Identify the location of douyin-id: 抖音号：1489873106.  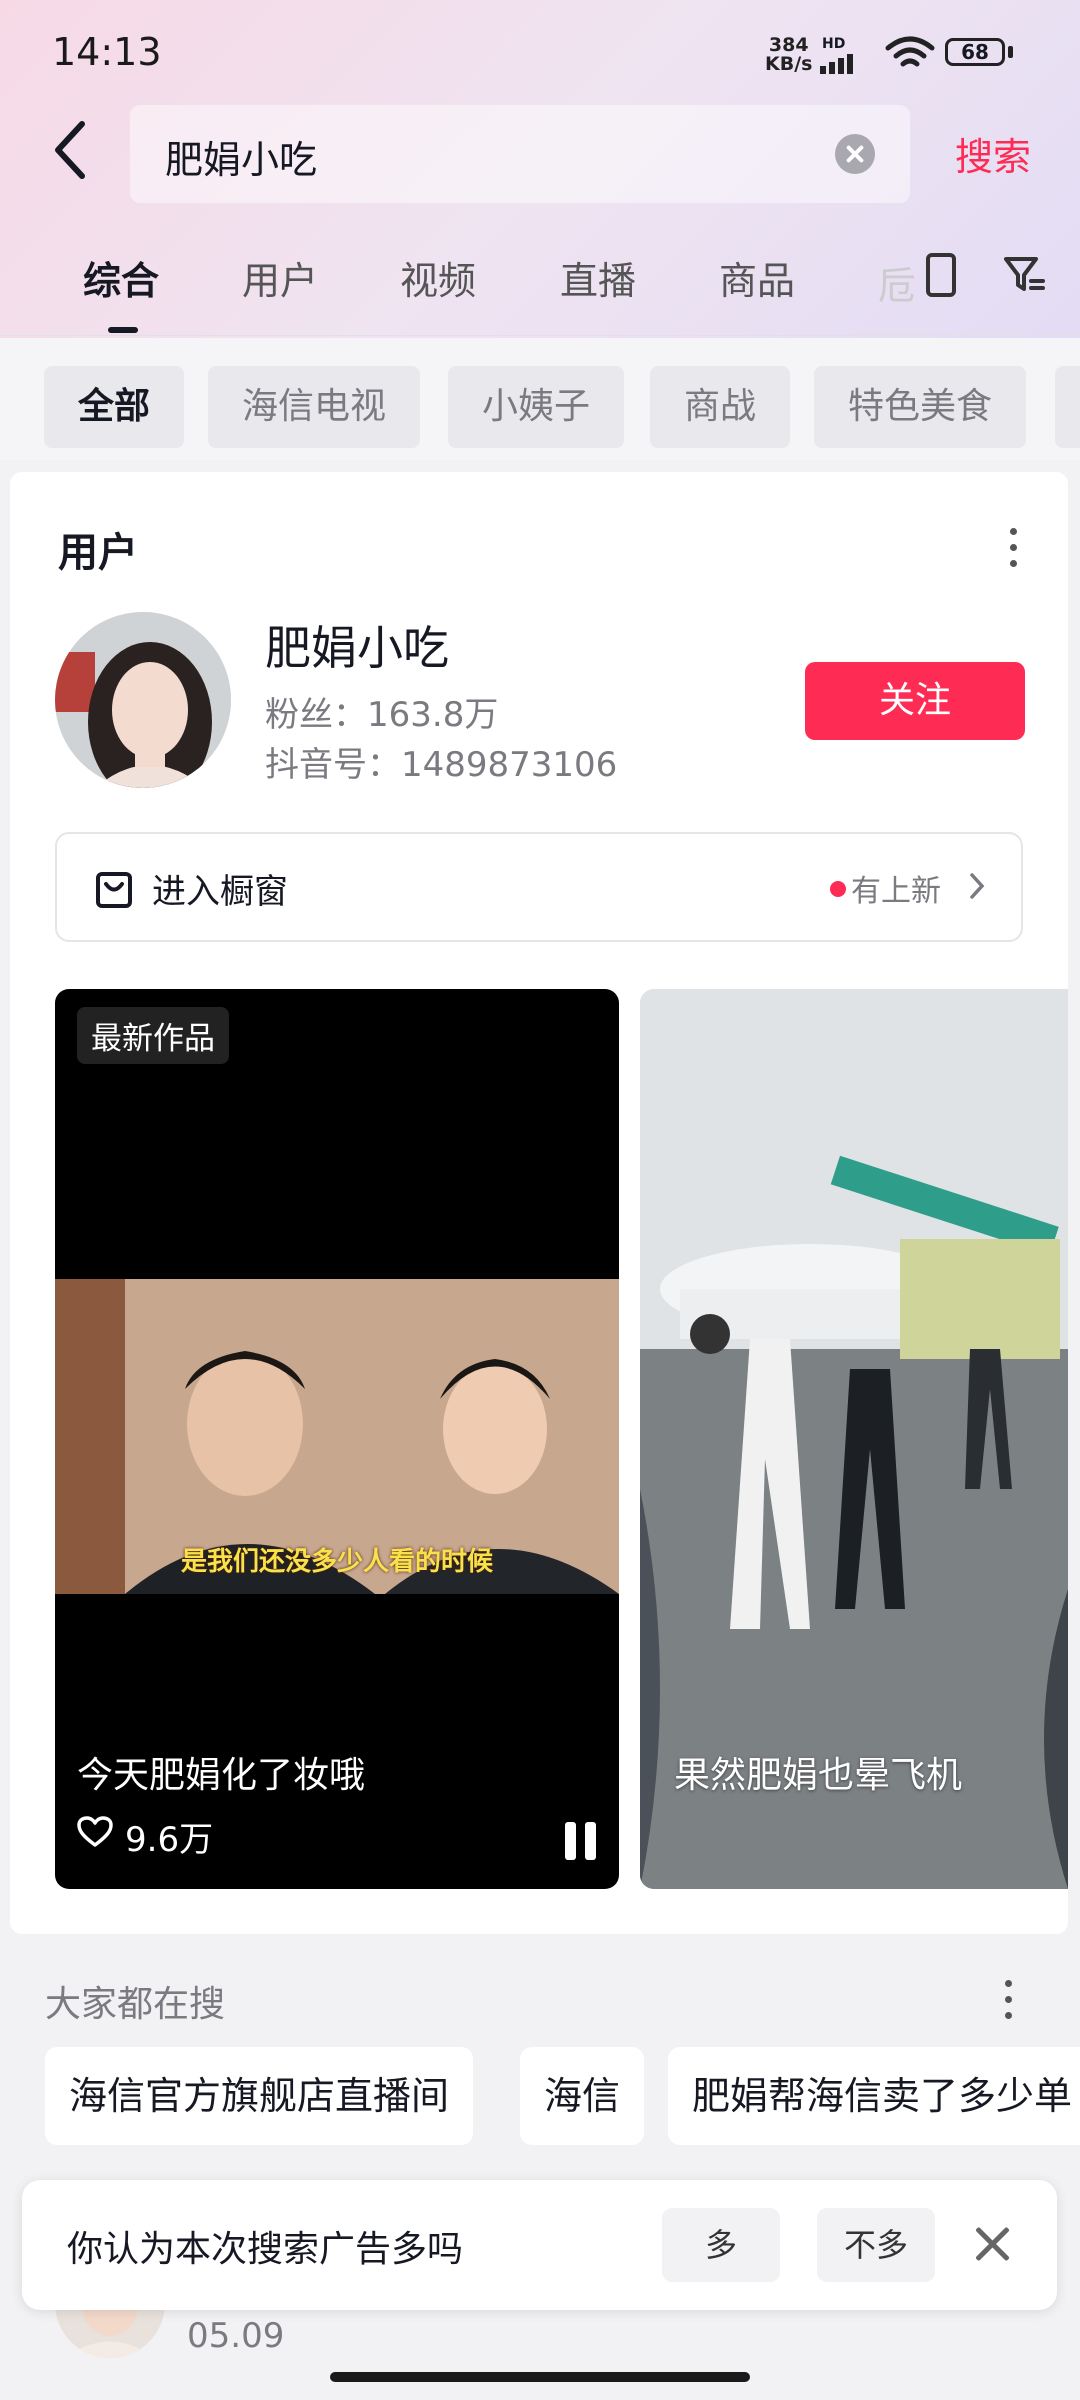
(441, 765).